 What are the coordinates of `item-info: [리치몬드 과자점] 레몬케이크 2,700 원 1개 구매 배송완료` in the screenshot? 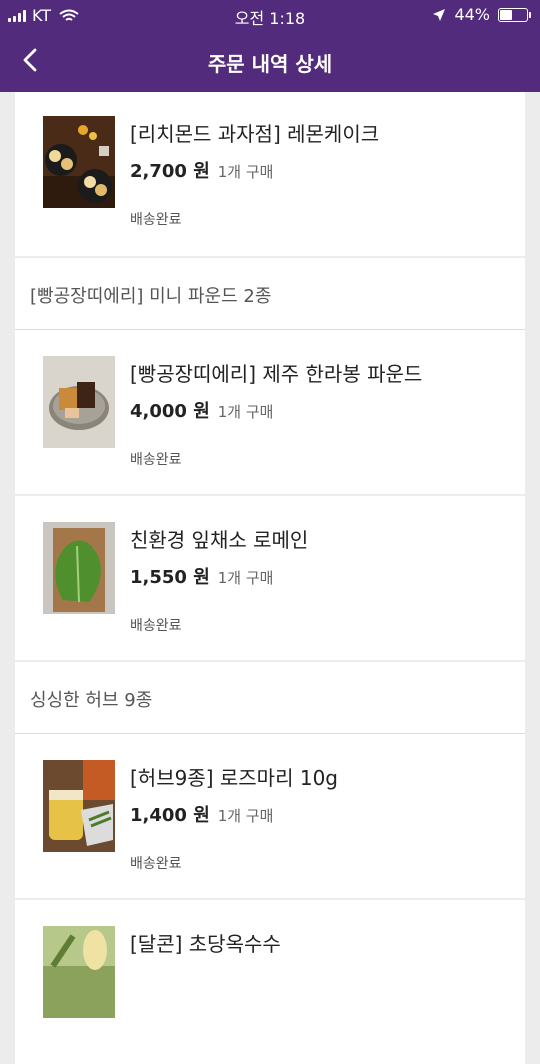 It's located at (322, 173).